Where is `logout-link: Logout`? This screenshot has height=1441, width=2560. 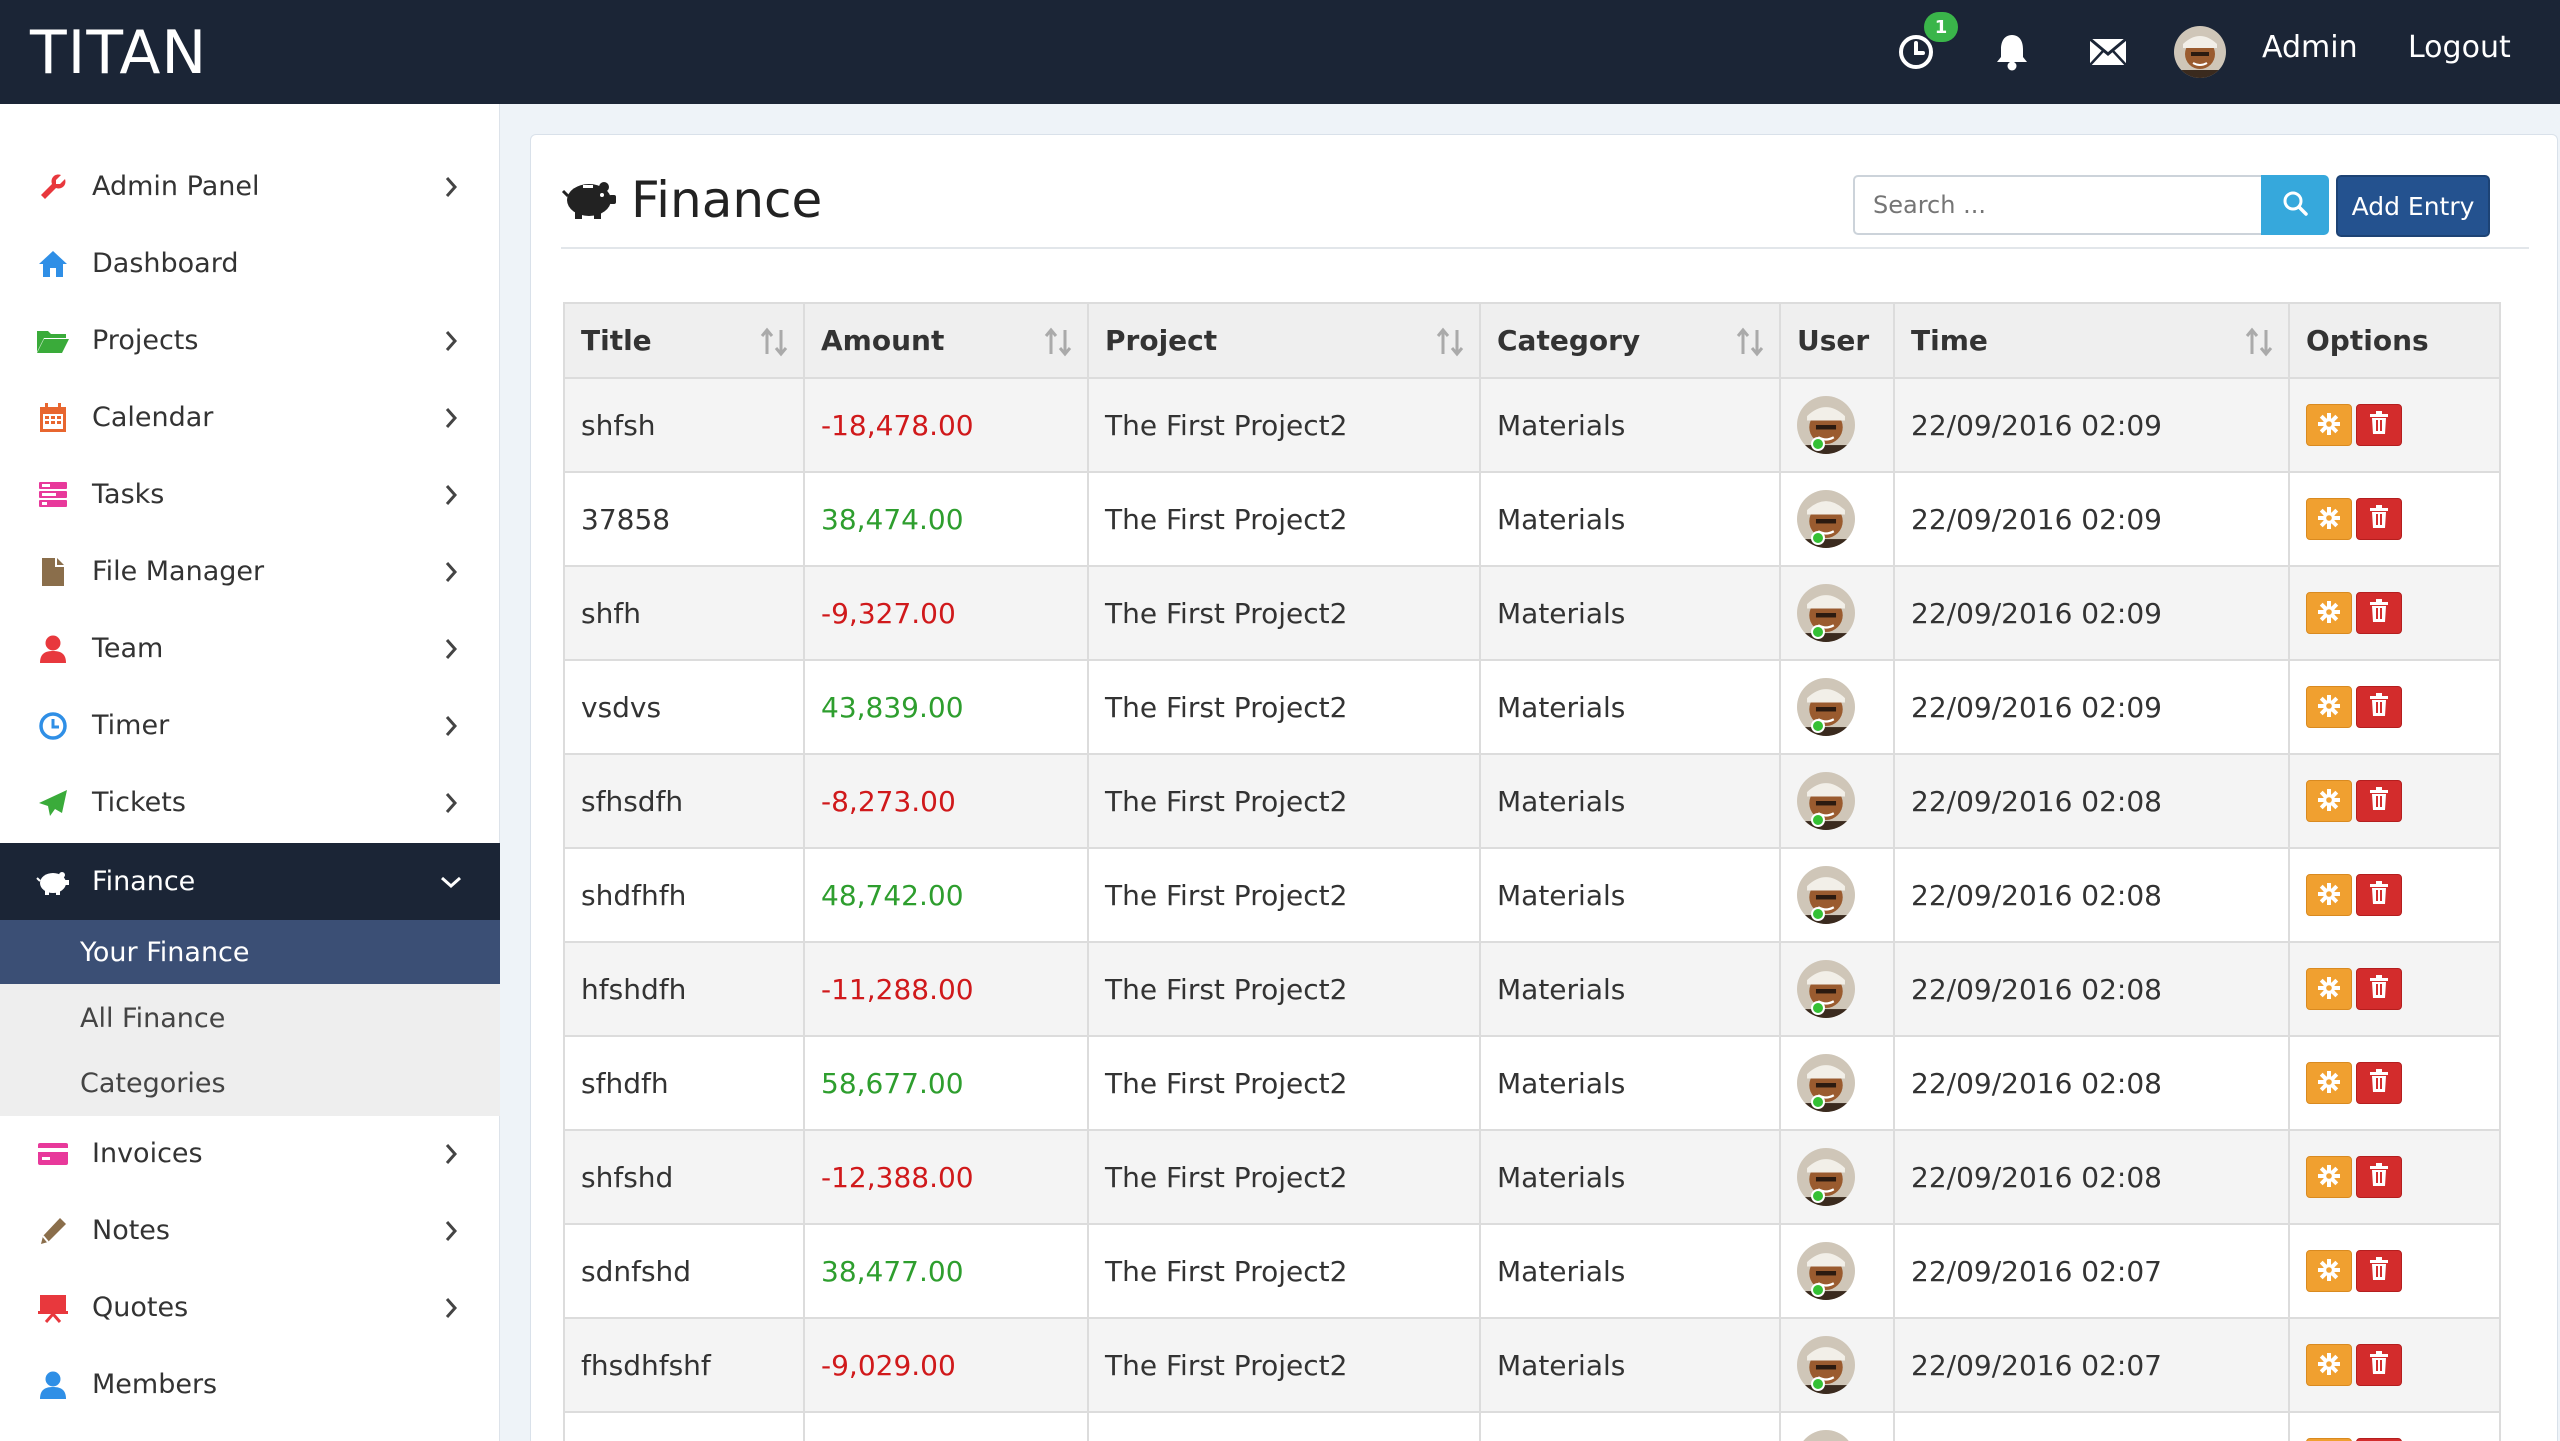 logout-link: Logout is located at coordinates (2459, 47).